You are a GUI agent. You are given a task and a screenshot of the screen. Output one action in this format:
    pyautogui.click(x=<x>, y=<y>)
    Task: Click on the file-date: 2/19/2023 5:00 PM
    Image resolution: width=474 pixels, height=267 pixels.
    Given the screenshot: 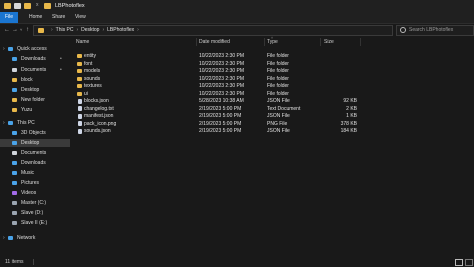 What is the action you would take?
    pyautogui.click(x=220, y=131)
    